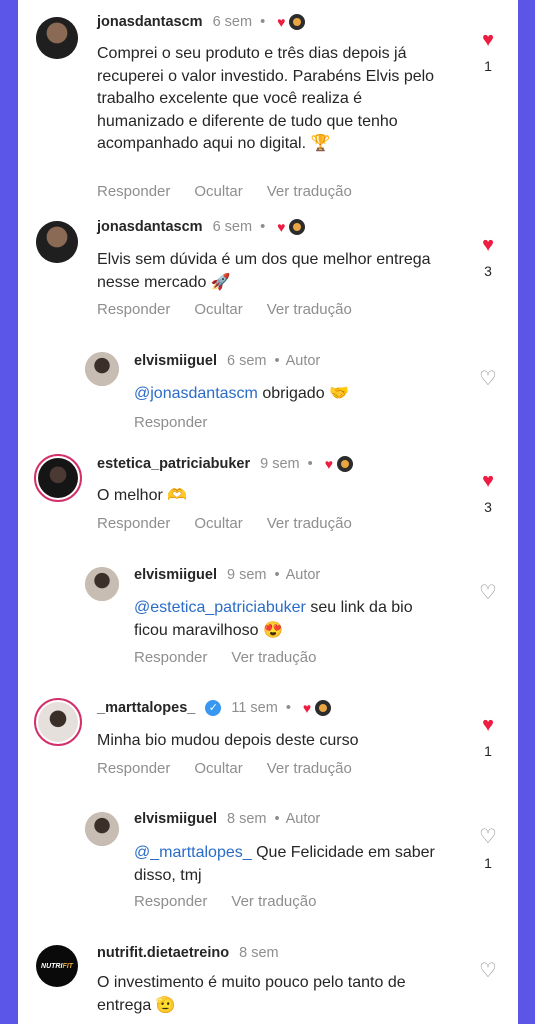 The width and height of the screenshot is (535, 1024). Describe the element at coordinates (220, 607) in the screenshot. I see `mention-link: @estetica_patriciabuker` at that location.